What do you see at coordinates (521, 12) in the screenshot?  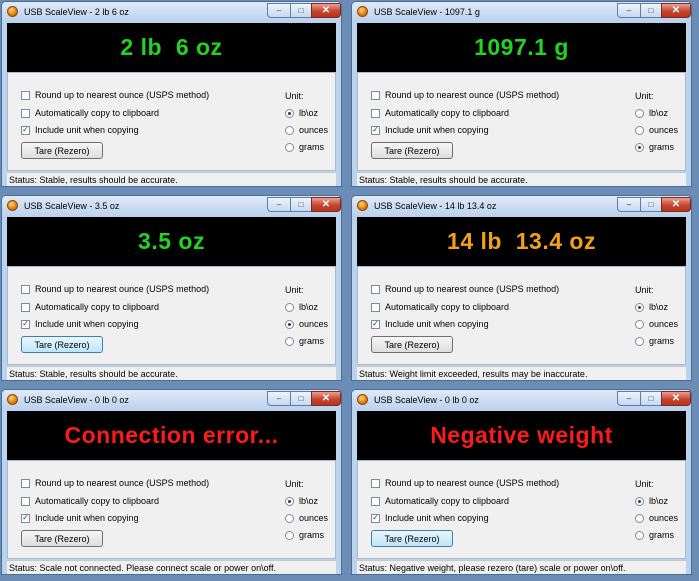 I see `title-bar: USB ScaleView - 1097.1 g – □ ✕` at bounding box center [521, 12].